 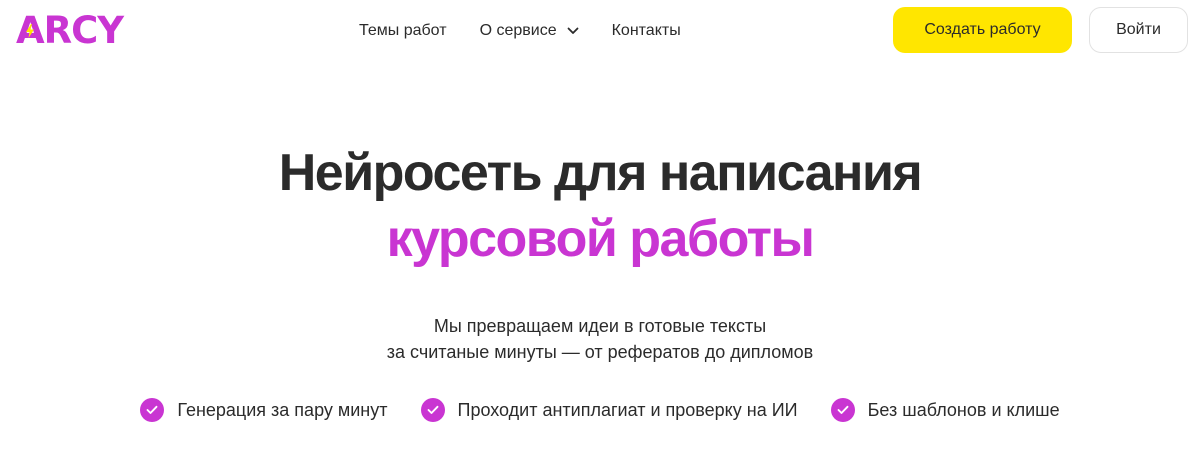 What do you see at coordinates (1138, 30) in the screenshot?
I see `login-button: Войти` at bounding box center [1138, 30].